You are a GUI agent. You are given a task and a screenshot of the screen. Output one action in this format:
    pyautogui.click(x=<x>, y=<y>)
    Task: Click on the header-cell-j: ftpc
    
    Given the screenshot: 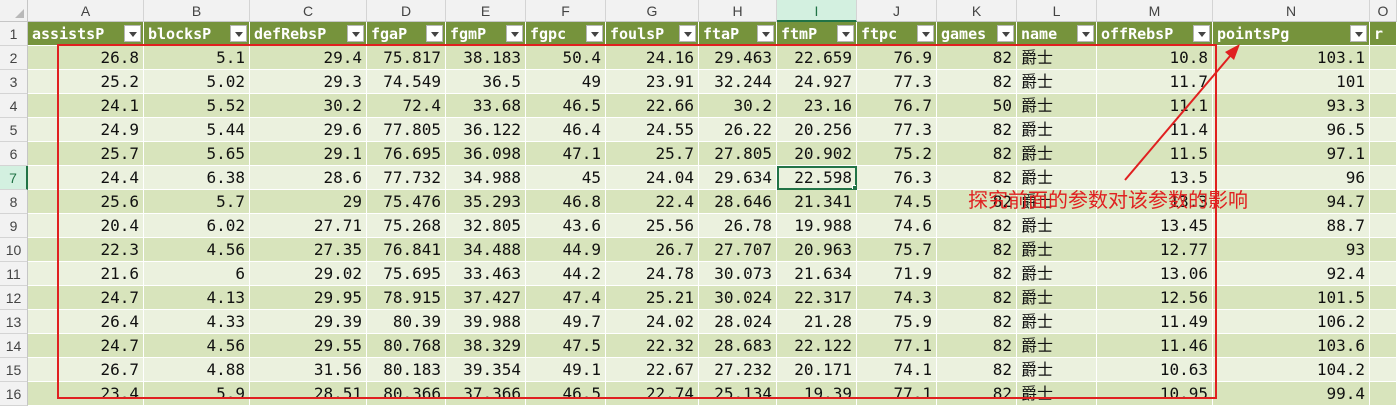 What is the action you would take?
    pyautogui.click(x=897, y=34)
    